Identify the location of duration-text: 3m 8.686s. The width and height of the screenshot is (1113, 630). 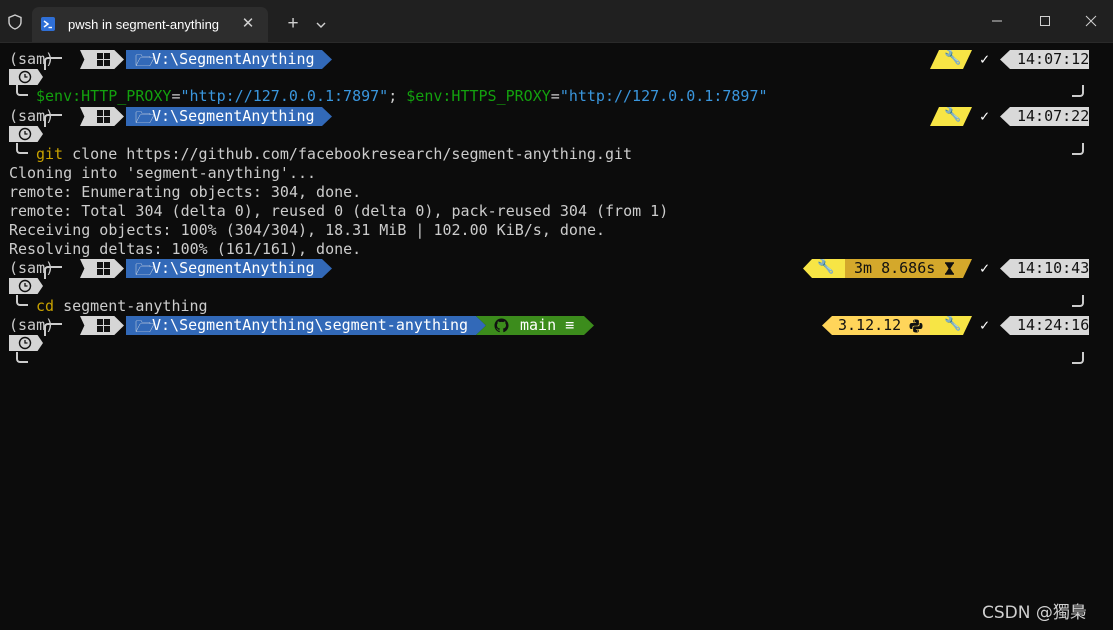
(895, 268).